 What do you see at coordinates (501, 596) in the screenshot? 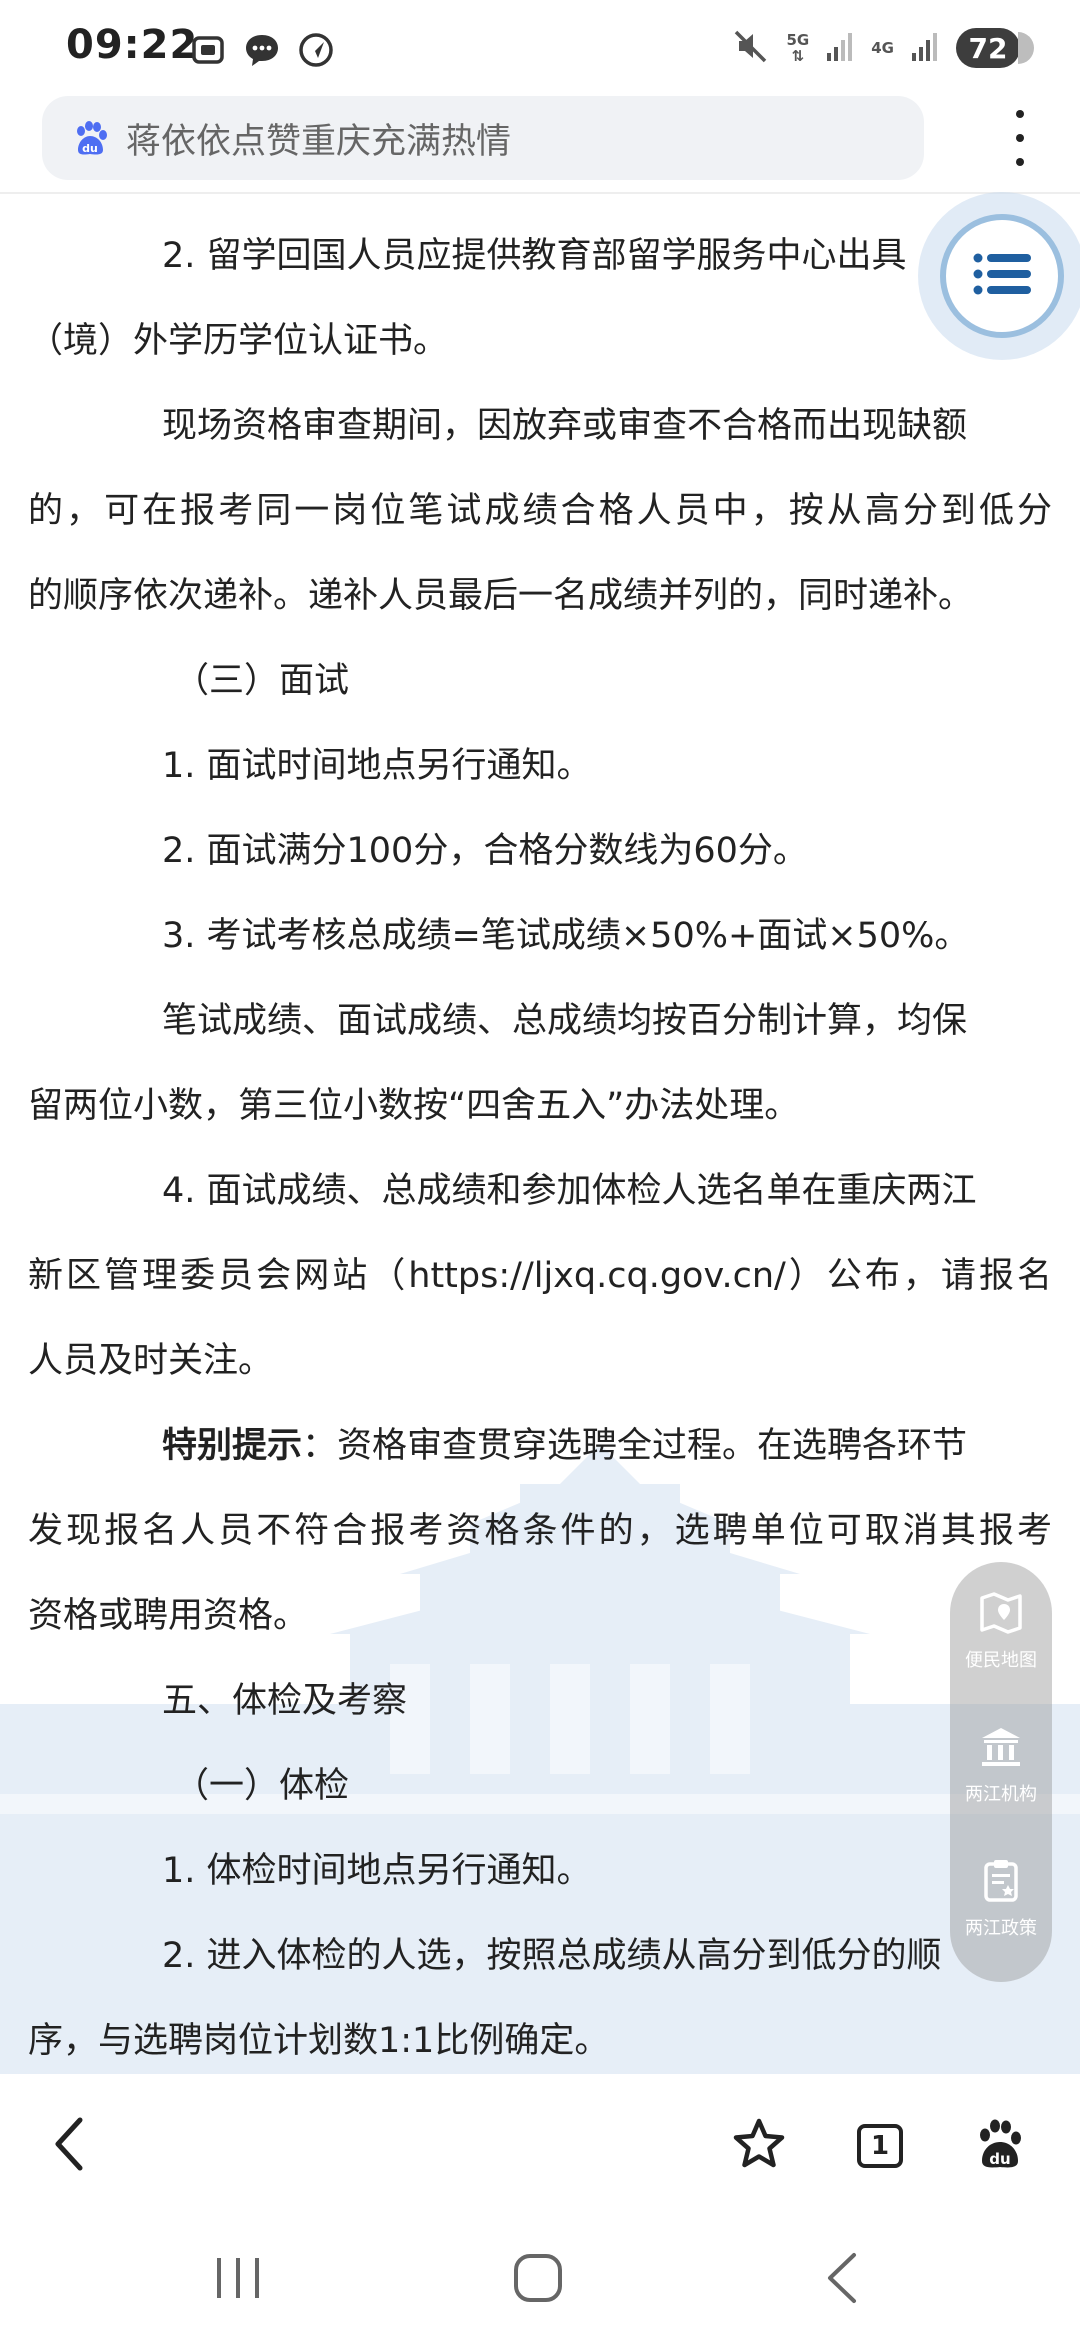
I see `article-line: 的顺序依次递补。递补人员最后一名成绩并列的，同时递补。` at bounding box center [501, 596].